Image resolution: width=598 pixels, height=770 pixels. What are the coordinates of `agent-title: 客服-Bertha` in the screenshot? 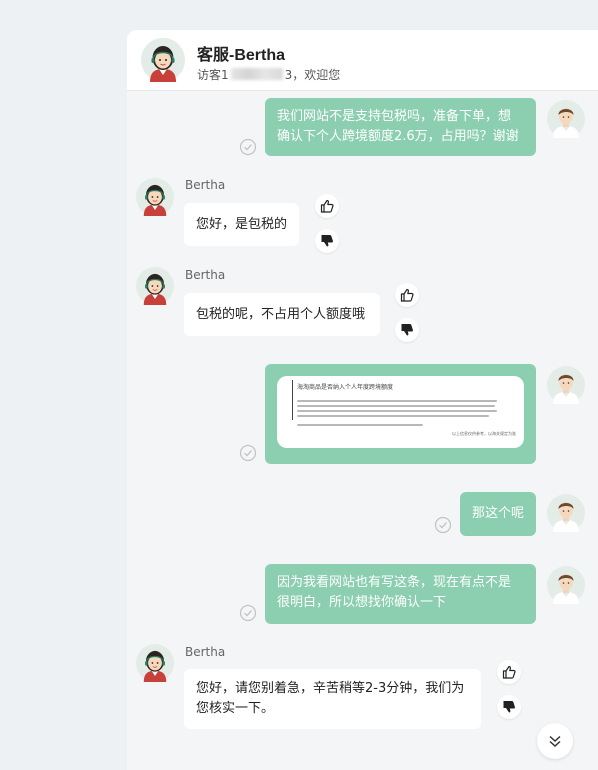 It's located at (241, 55).